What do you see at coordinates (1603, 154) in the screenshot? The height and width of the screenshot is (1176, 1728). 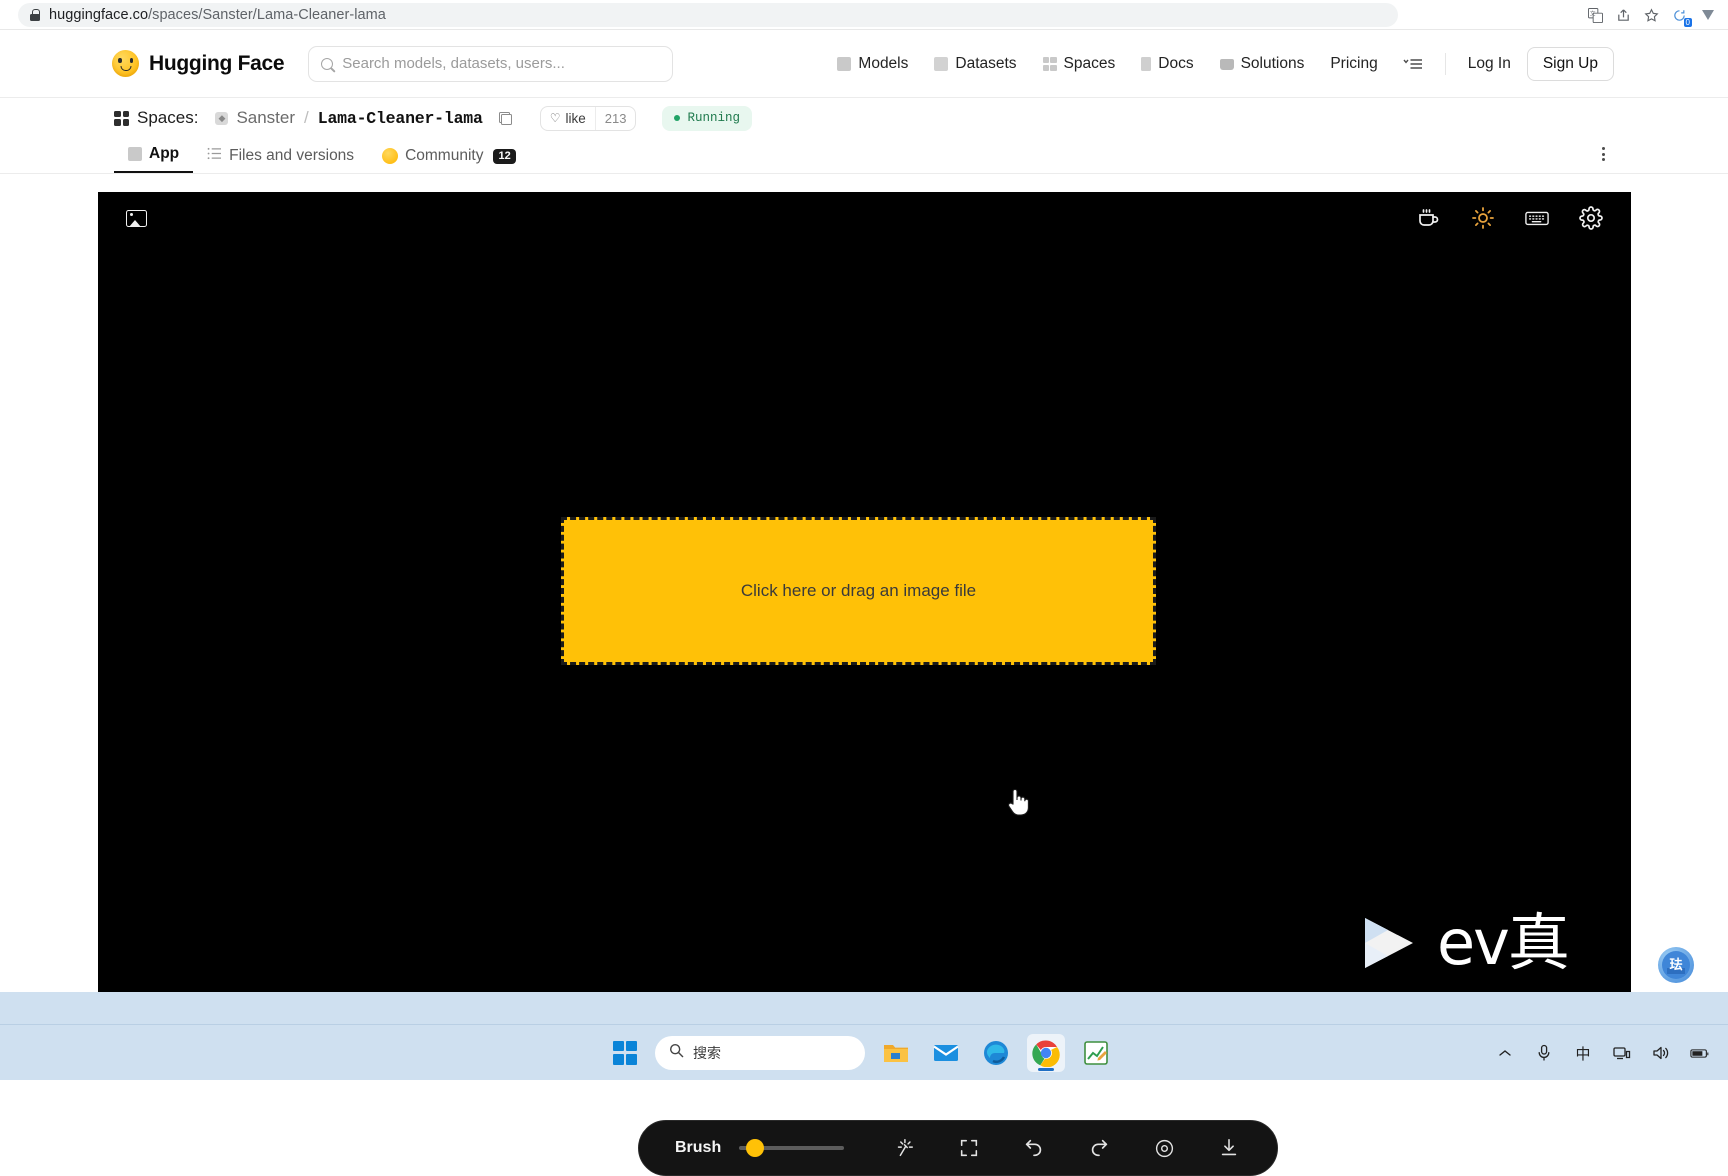 I see `more-options-icon` at bounding box center [1603, 154].